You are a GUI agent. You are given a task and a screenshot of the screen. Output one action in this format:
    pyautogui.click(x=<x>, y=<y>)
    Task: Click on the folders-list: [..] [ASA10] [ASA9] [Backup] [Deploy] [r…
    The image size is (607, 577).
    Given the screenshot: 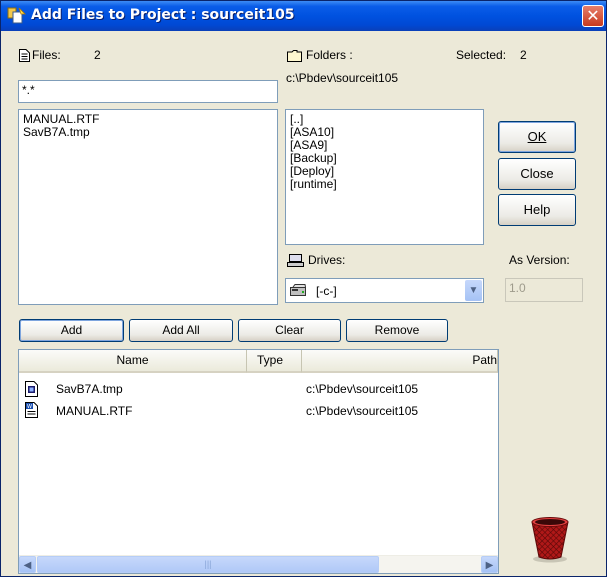 What is the action you would take?
    pyautogui.click(x=384, y=177)
    